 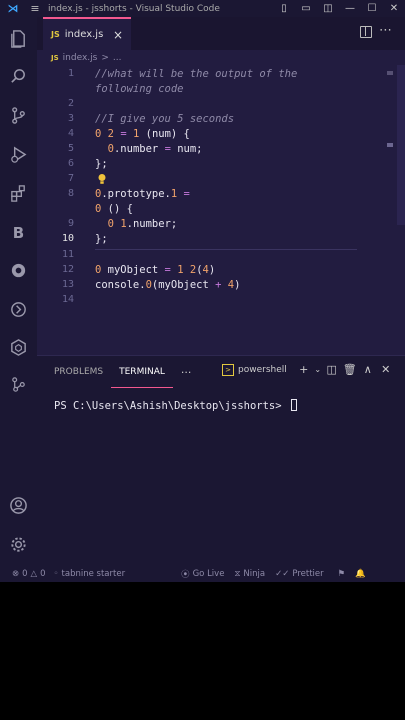 What do you see at coordinates (16, 573) in the screenshot?
I see `error-icon: ⊗` at bounding box center [16, 573].